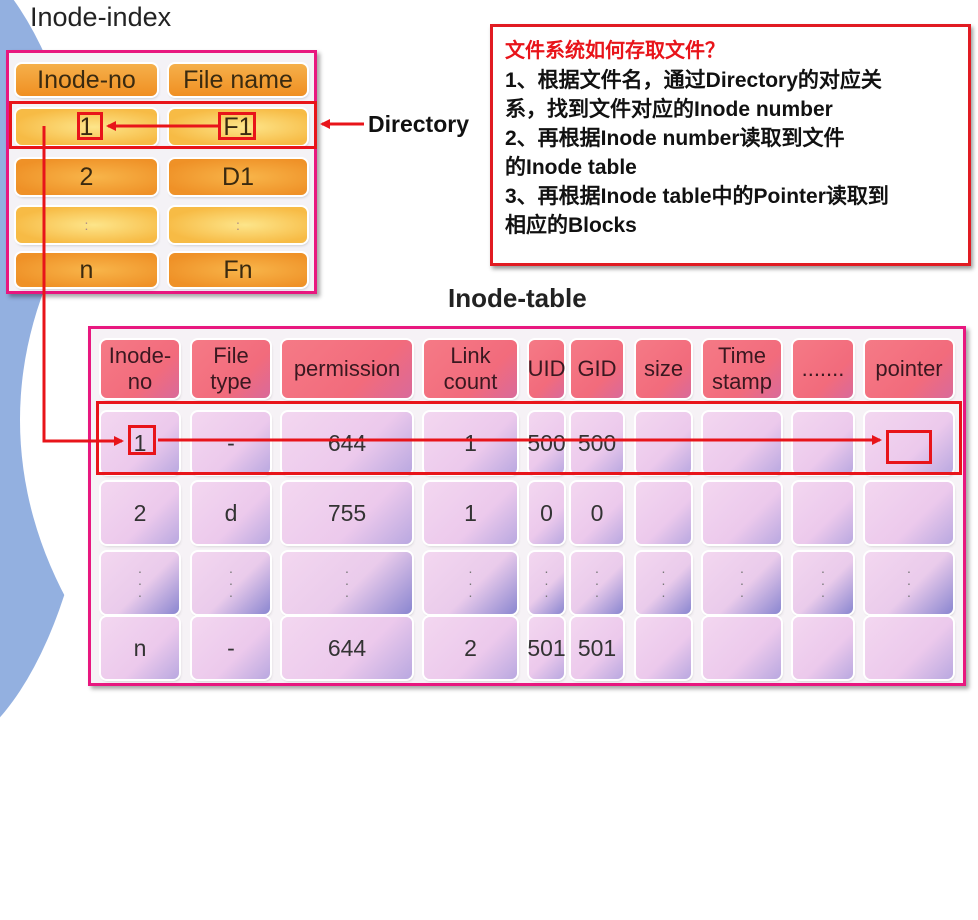 This screenshot has height=920, width=978. Describe the element at coordinates (237, 126) in the screenshot. I see `file-name-highlight` at that location.